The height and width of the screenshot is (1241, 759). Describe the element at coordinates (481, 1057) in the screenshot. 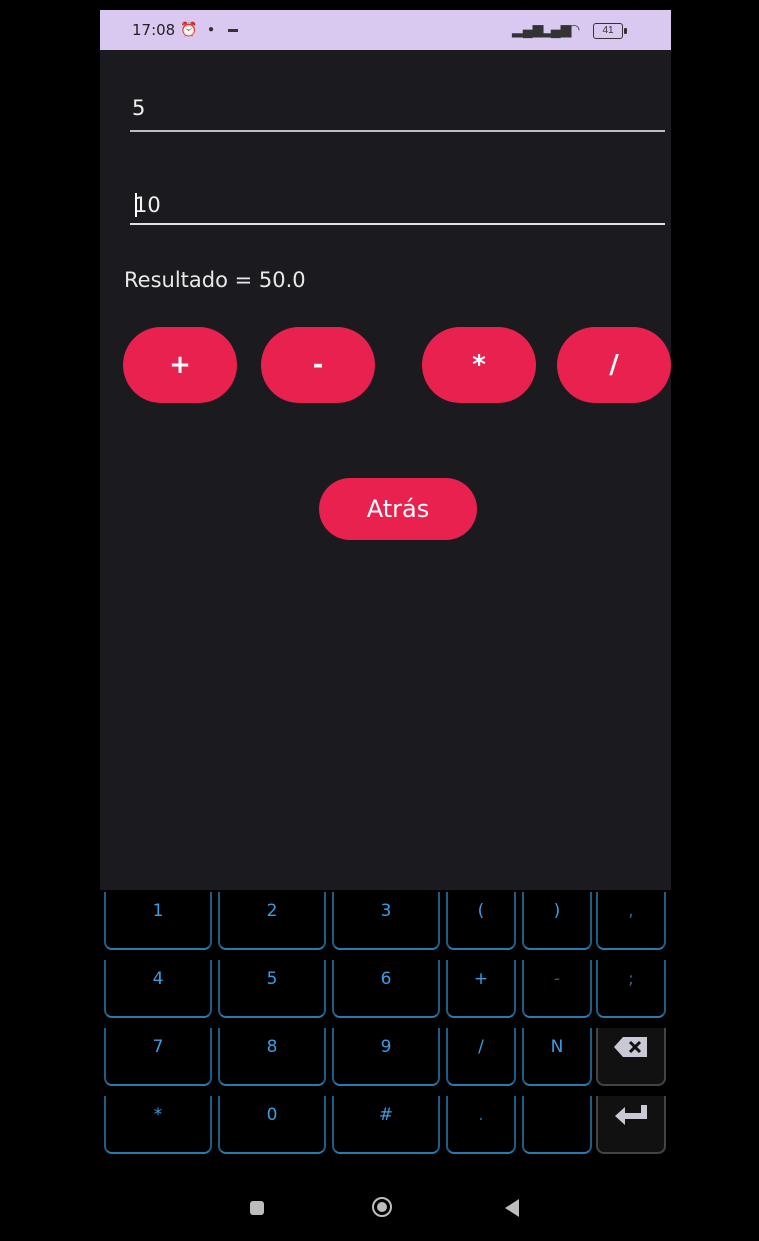

I see `key-slash: /` at that location.